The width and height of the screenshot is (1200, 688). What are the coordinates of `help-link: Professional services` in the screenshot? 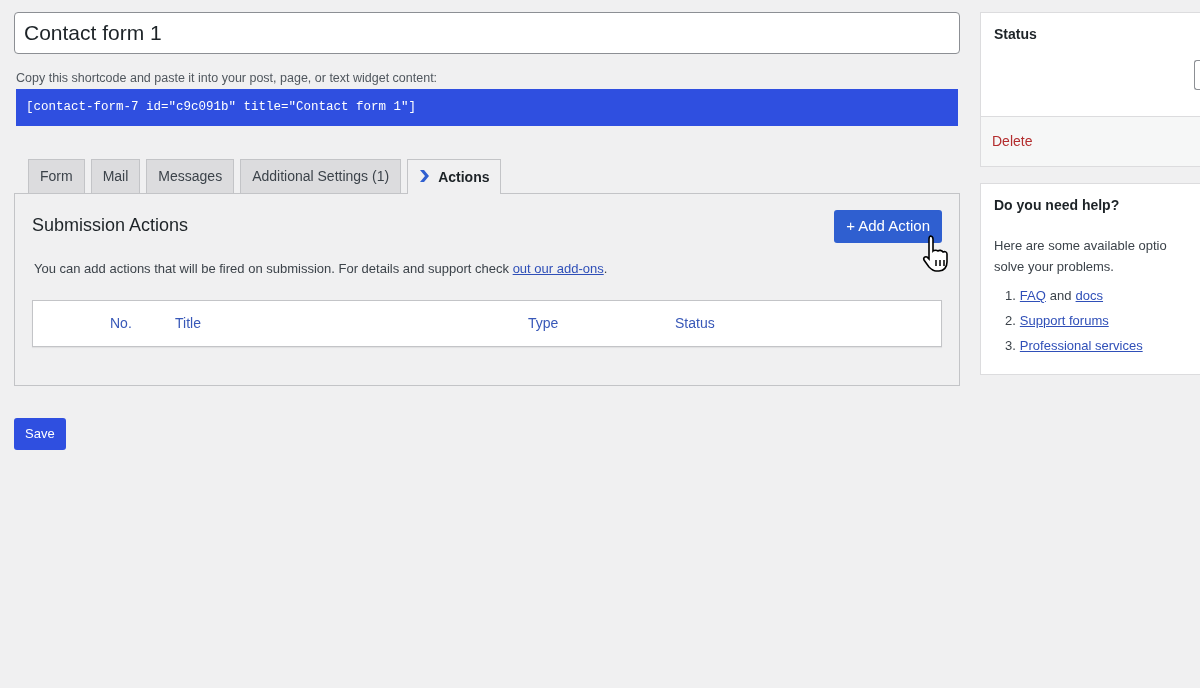 It's located at (1081, 345).